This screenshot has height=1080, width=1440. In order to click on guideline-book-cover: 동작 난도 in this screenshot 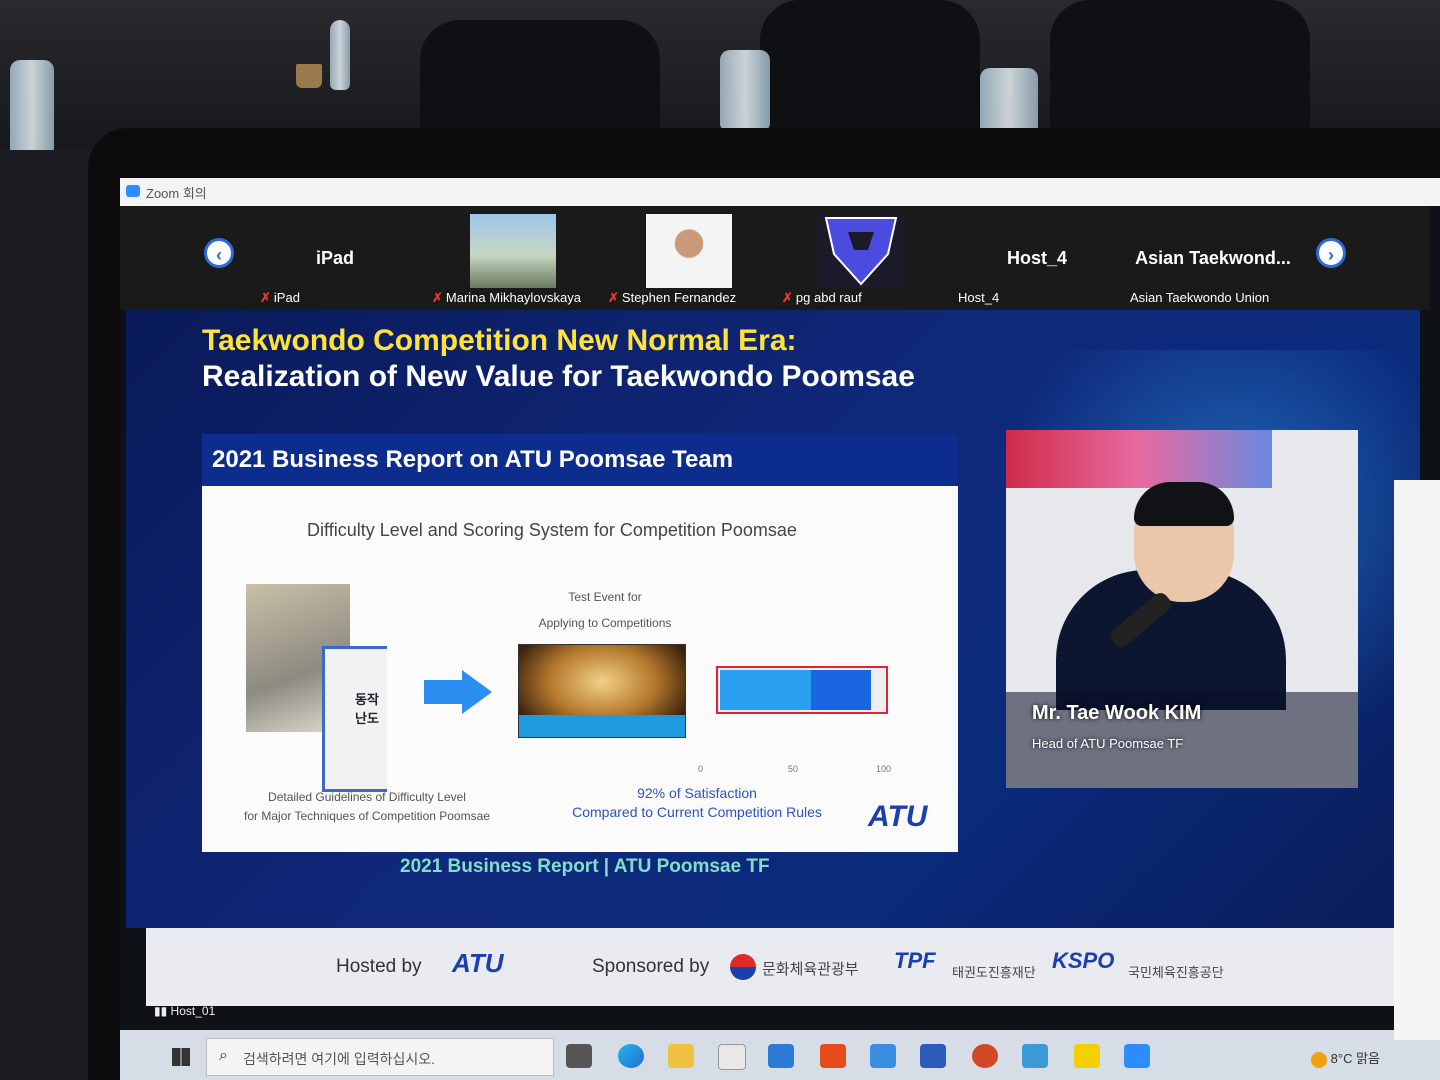, I will do `click(354, 719)`.